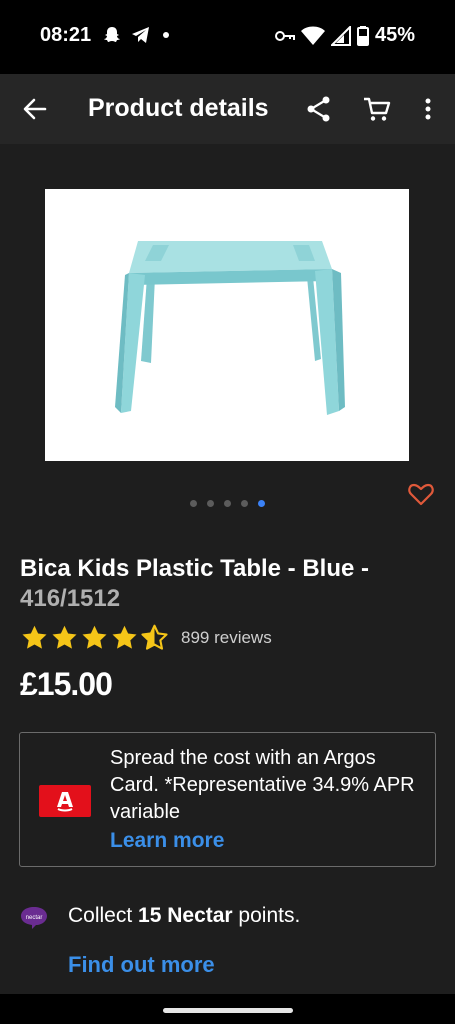 The height and width of the screenshot is (1024, 455). Describe the element at coordinates (103, 915) in the screenshot. I see `nectar-prefix: Collect` at that location.